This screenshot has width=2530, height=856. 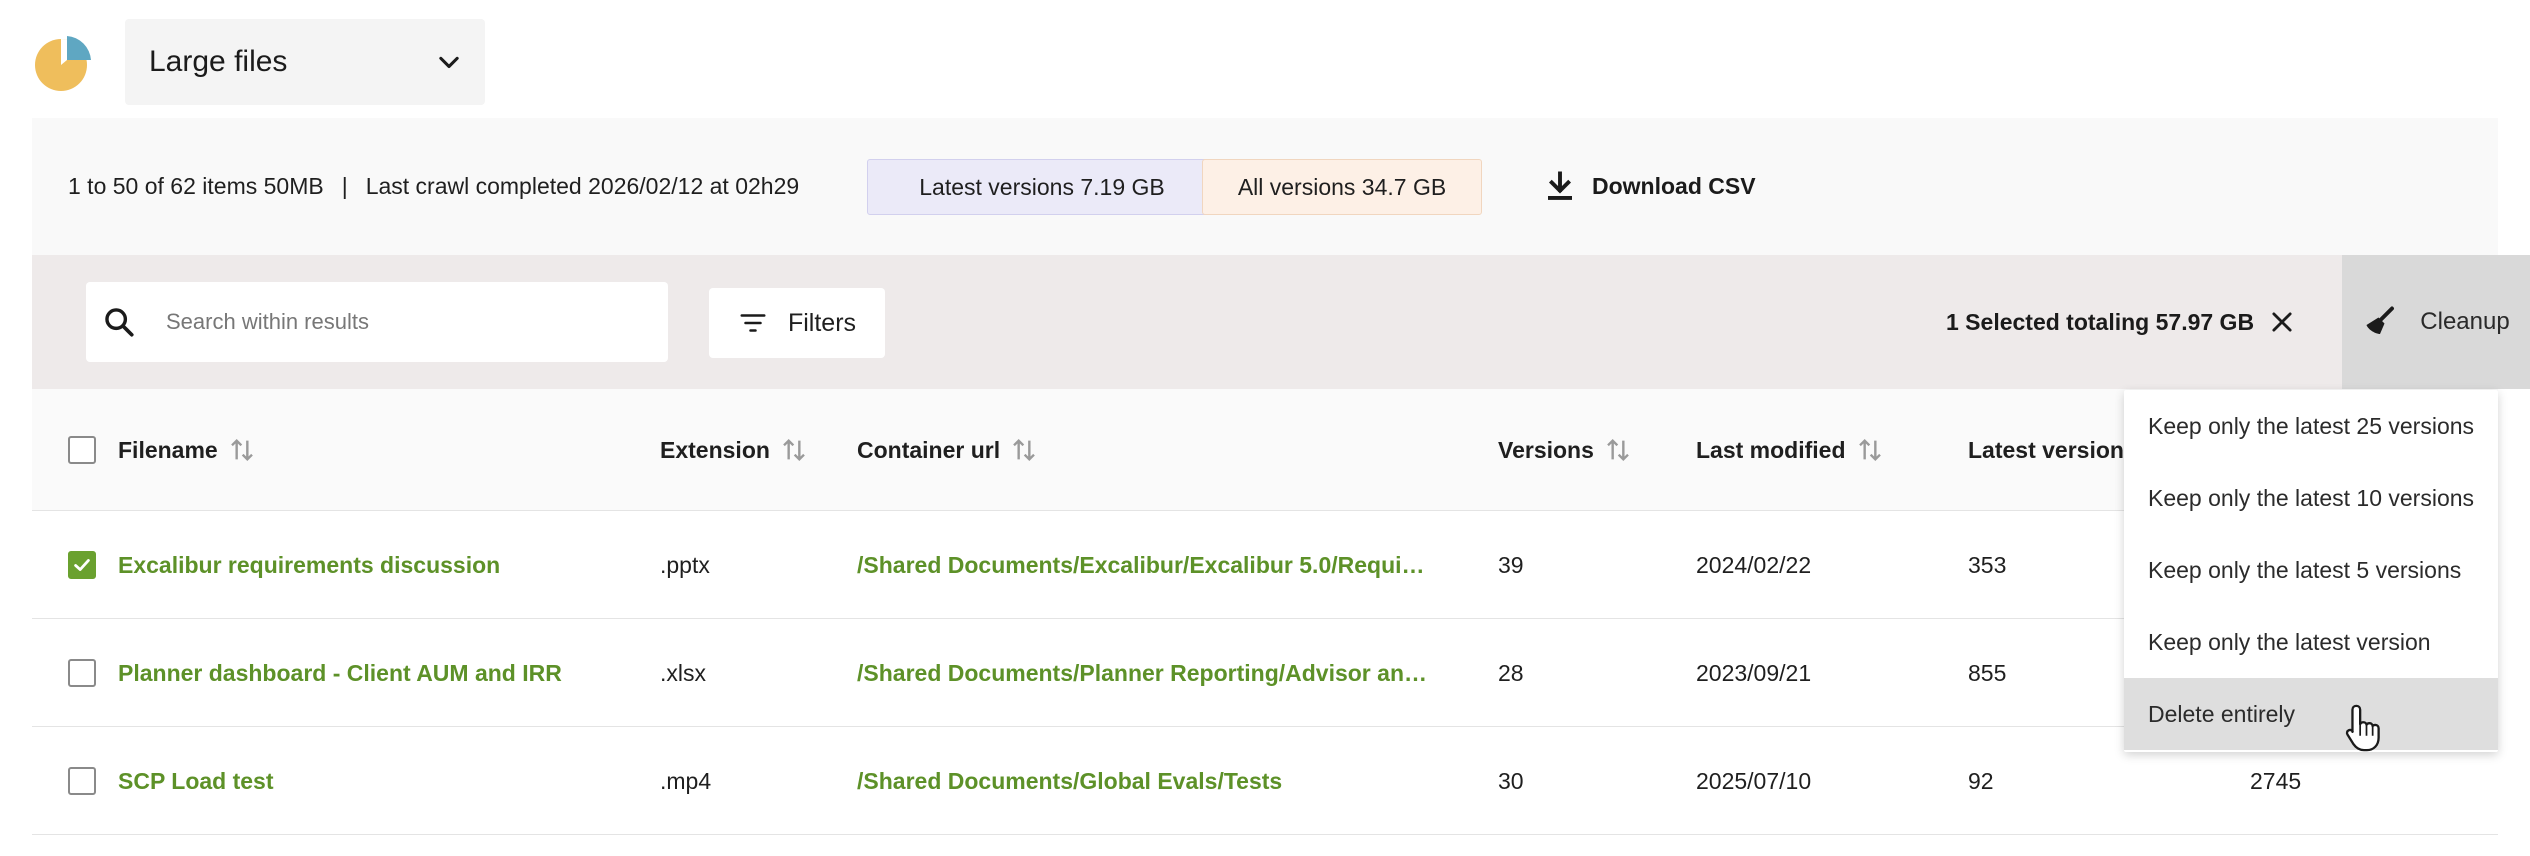 What do you see at coordinates (683, 672) in the screenshot?
I see `extension-cell: .xlsx` at bounding box center [683, 672].